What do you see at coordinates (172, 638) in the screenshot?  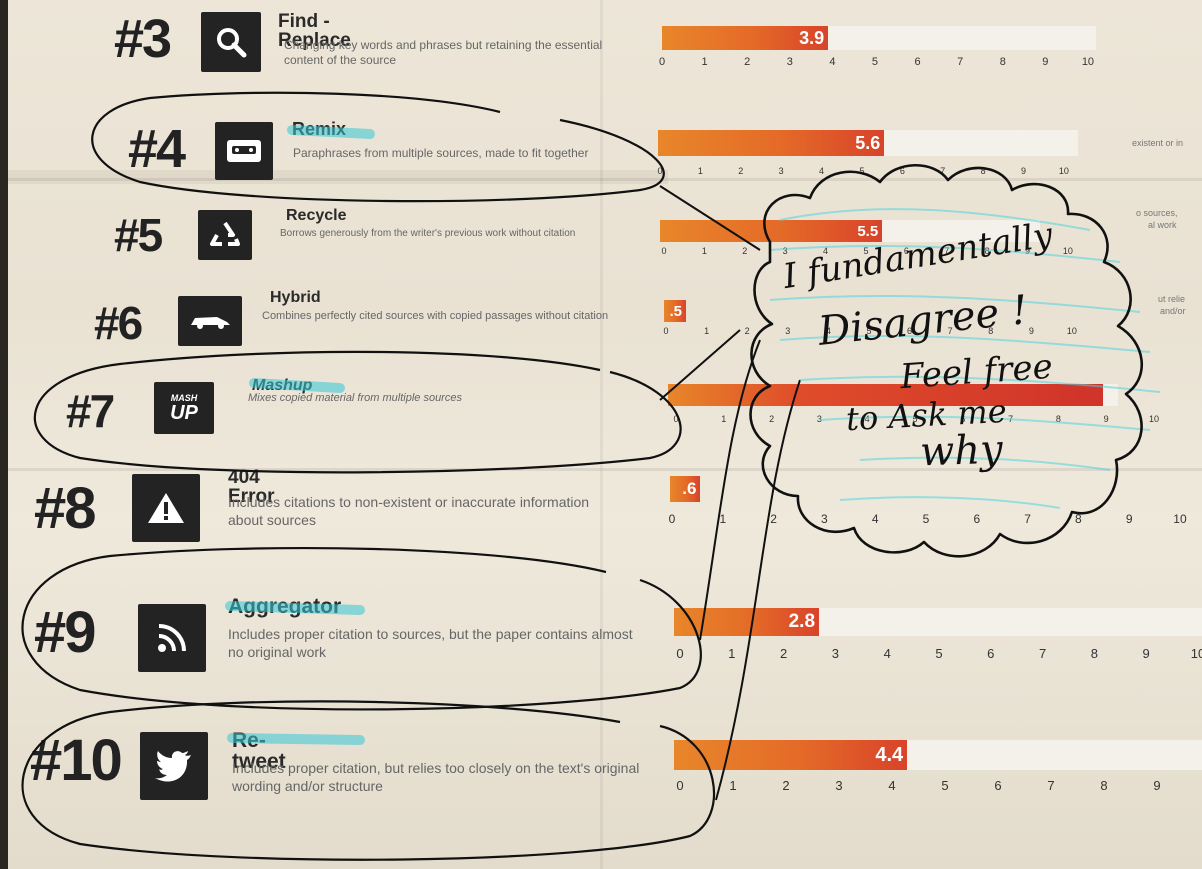 I see `rss-icon` at bounding box center [172, 638].